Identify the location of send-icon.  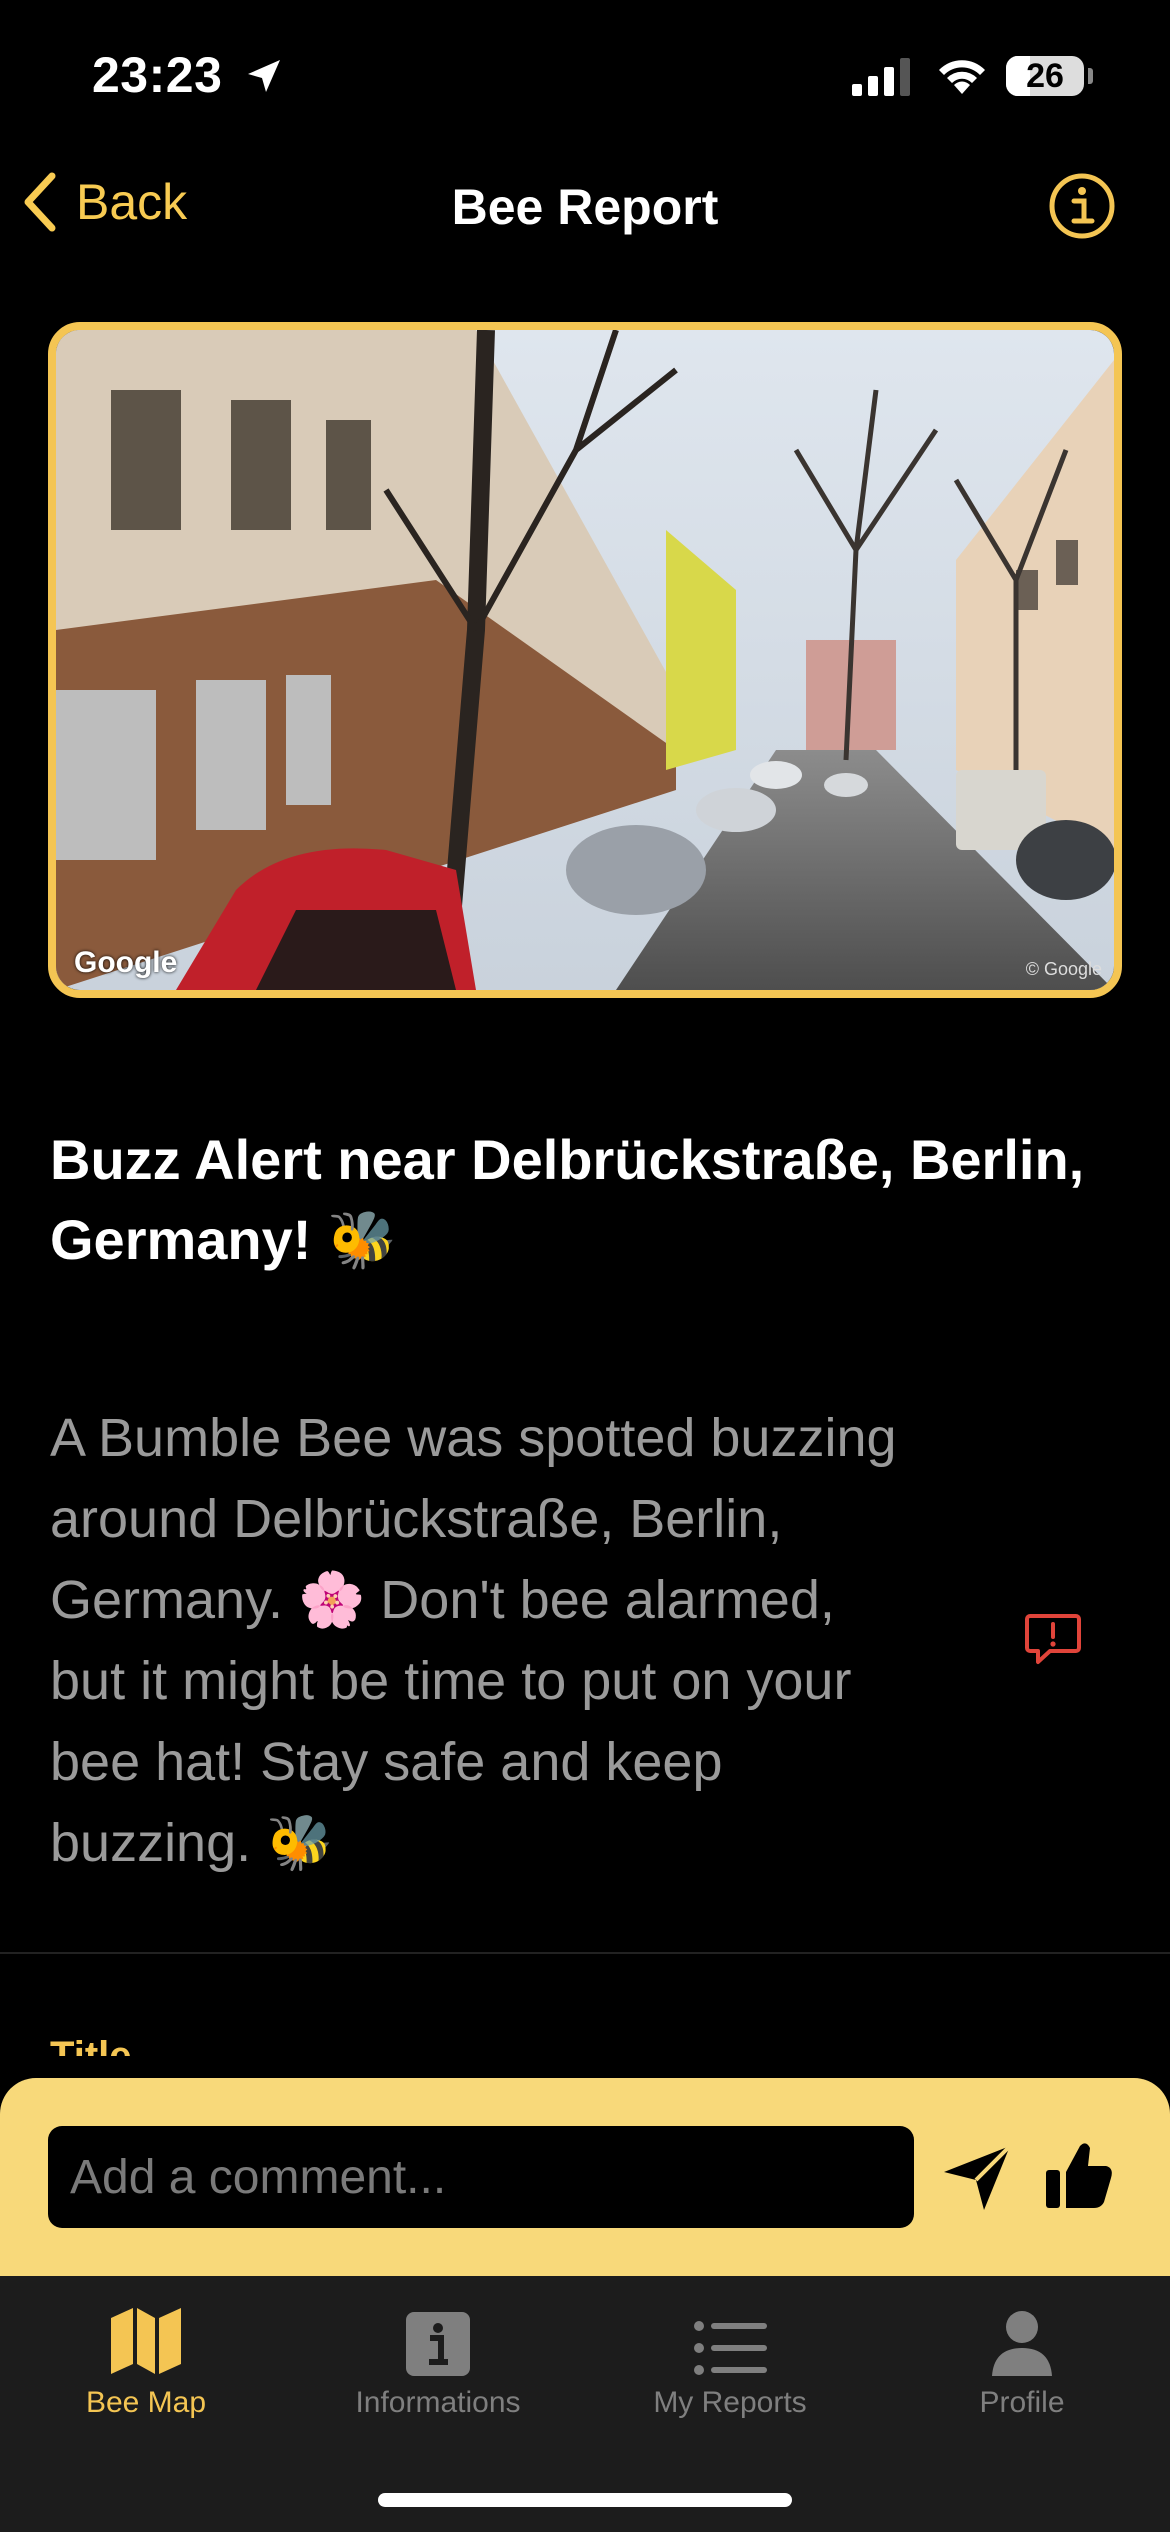
(978, 2178).